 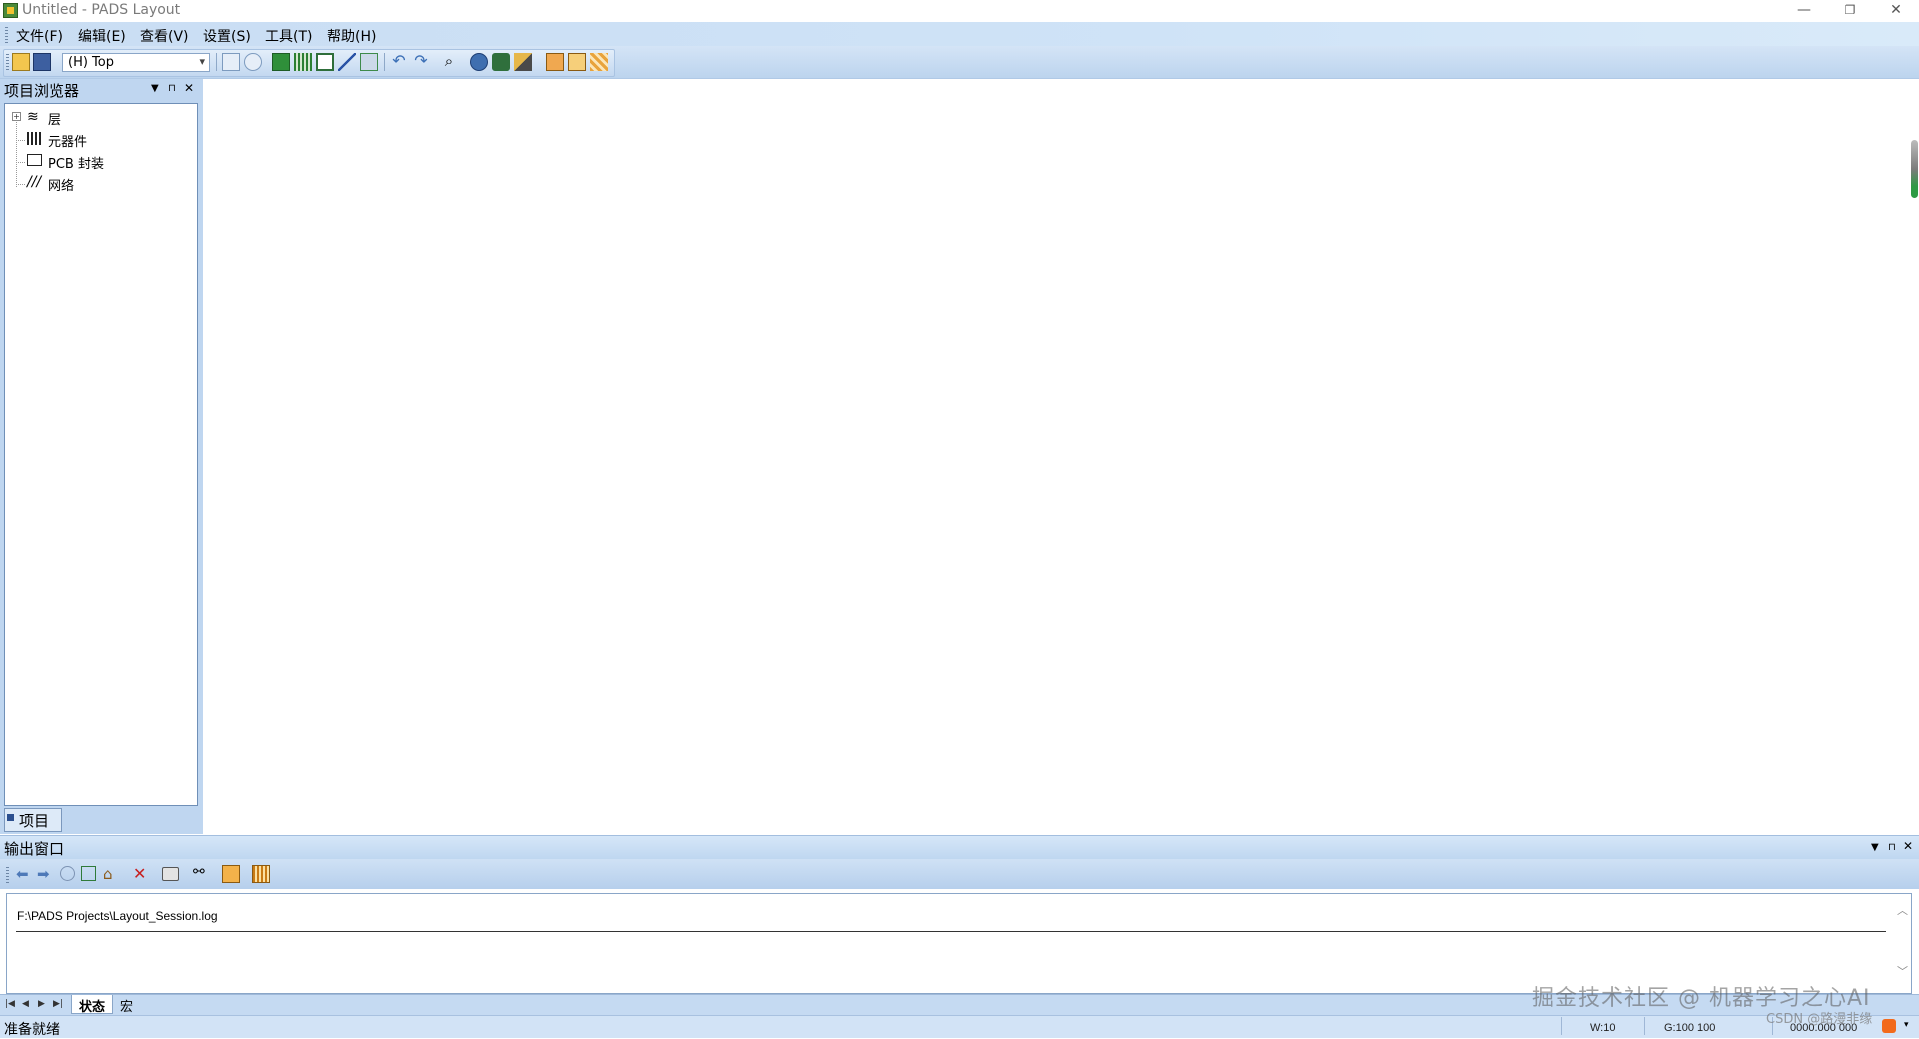 What do you see at coordinates (117, 916) in the screenshot?
I see `output-log-path: F:\PADS Projects\Layout_Session.log` at bounding box center [117, 916].